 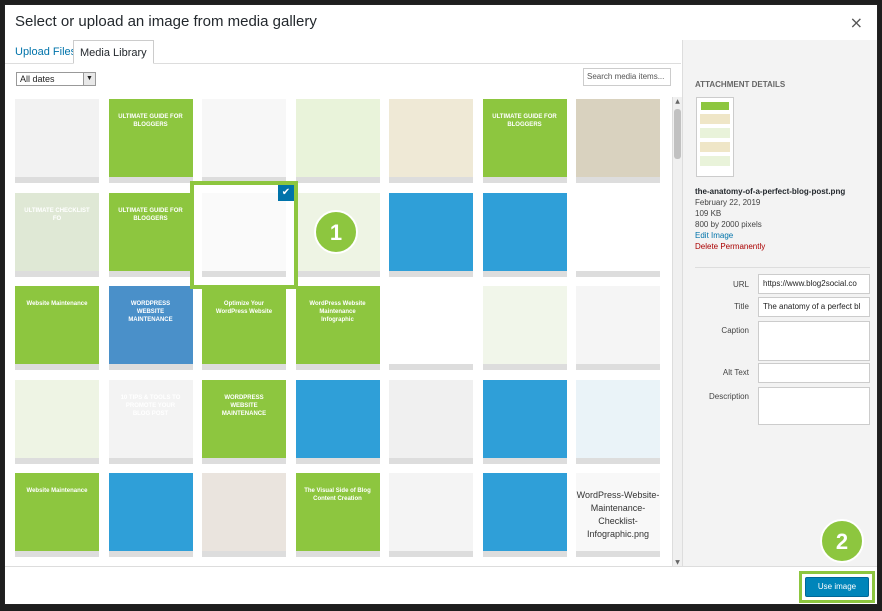 What do you see at coordinates (45, 52) in the screenshot?
I see `tab-upload-files: Upload Files` at bounding box center [45, 52].